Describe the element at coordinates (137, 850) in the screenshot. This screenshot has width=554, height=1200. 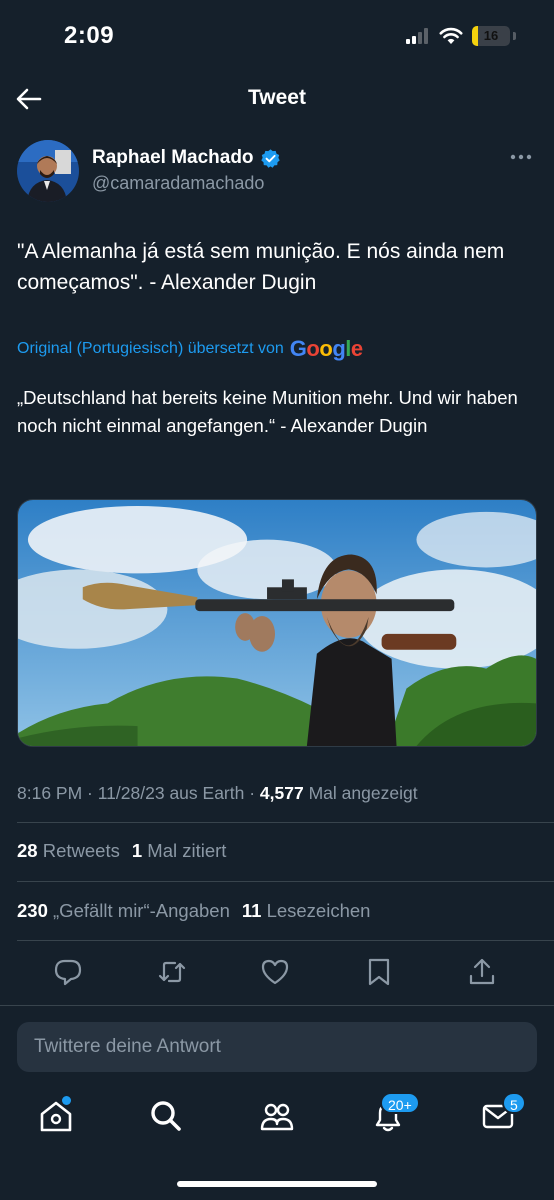
I see `quotes-count: 1` at that location.